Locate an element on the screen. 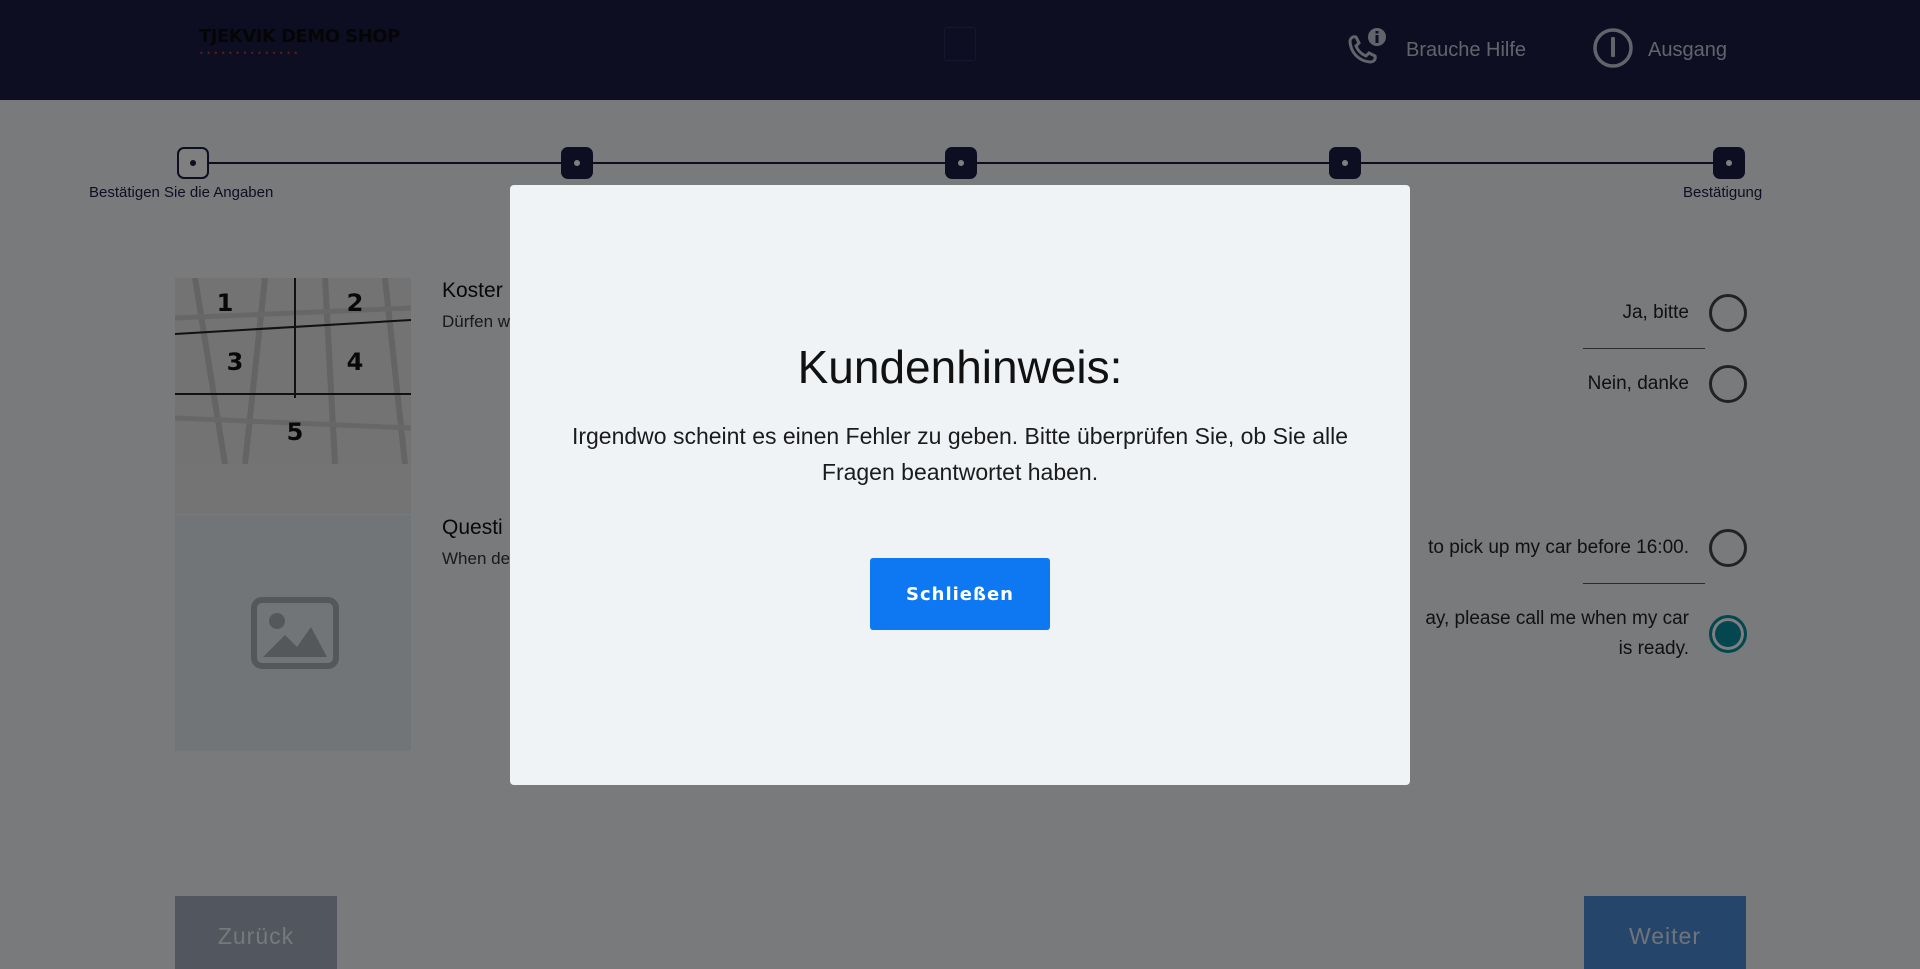 The height and width of the screenshot is (969, 1920). dialog-title: Kundenhinweis: is located at coordinates (960, 367).